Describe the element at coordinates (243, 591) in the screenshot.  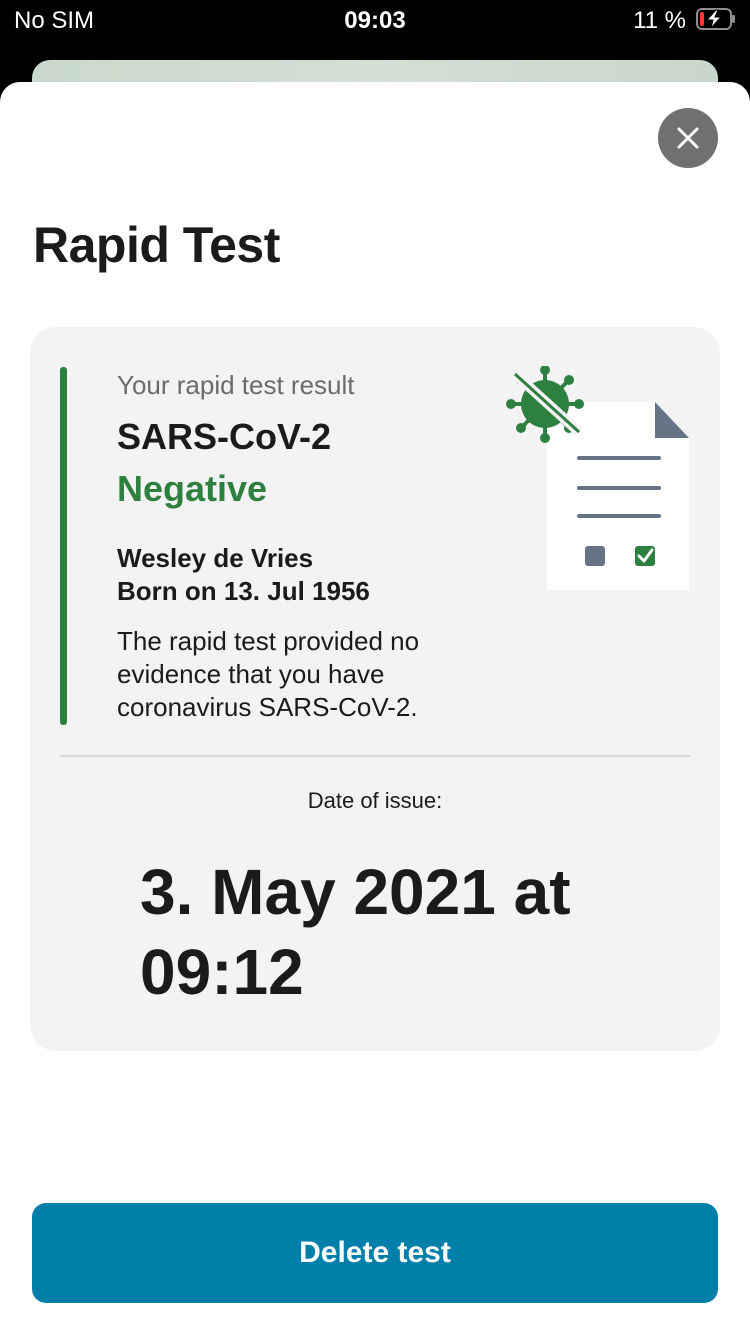
I see `birth-date: Born on 13. Jul 1956` at that location.